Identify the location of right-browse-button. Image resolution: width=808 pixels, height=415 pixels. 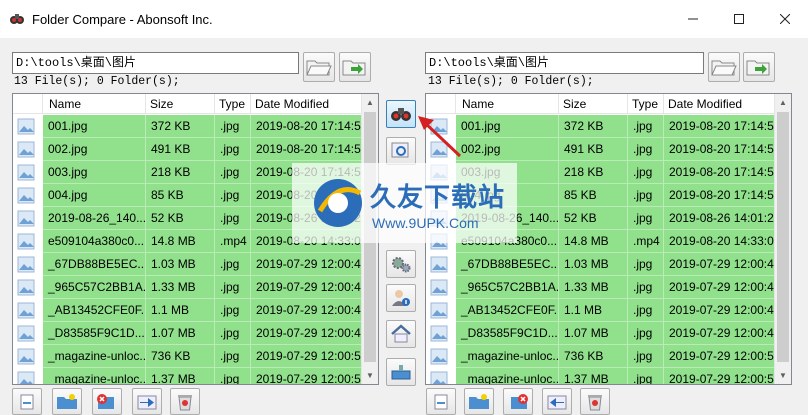
(724, 67).